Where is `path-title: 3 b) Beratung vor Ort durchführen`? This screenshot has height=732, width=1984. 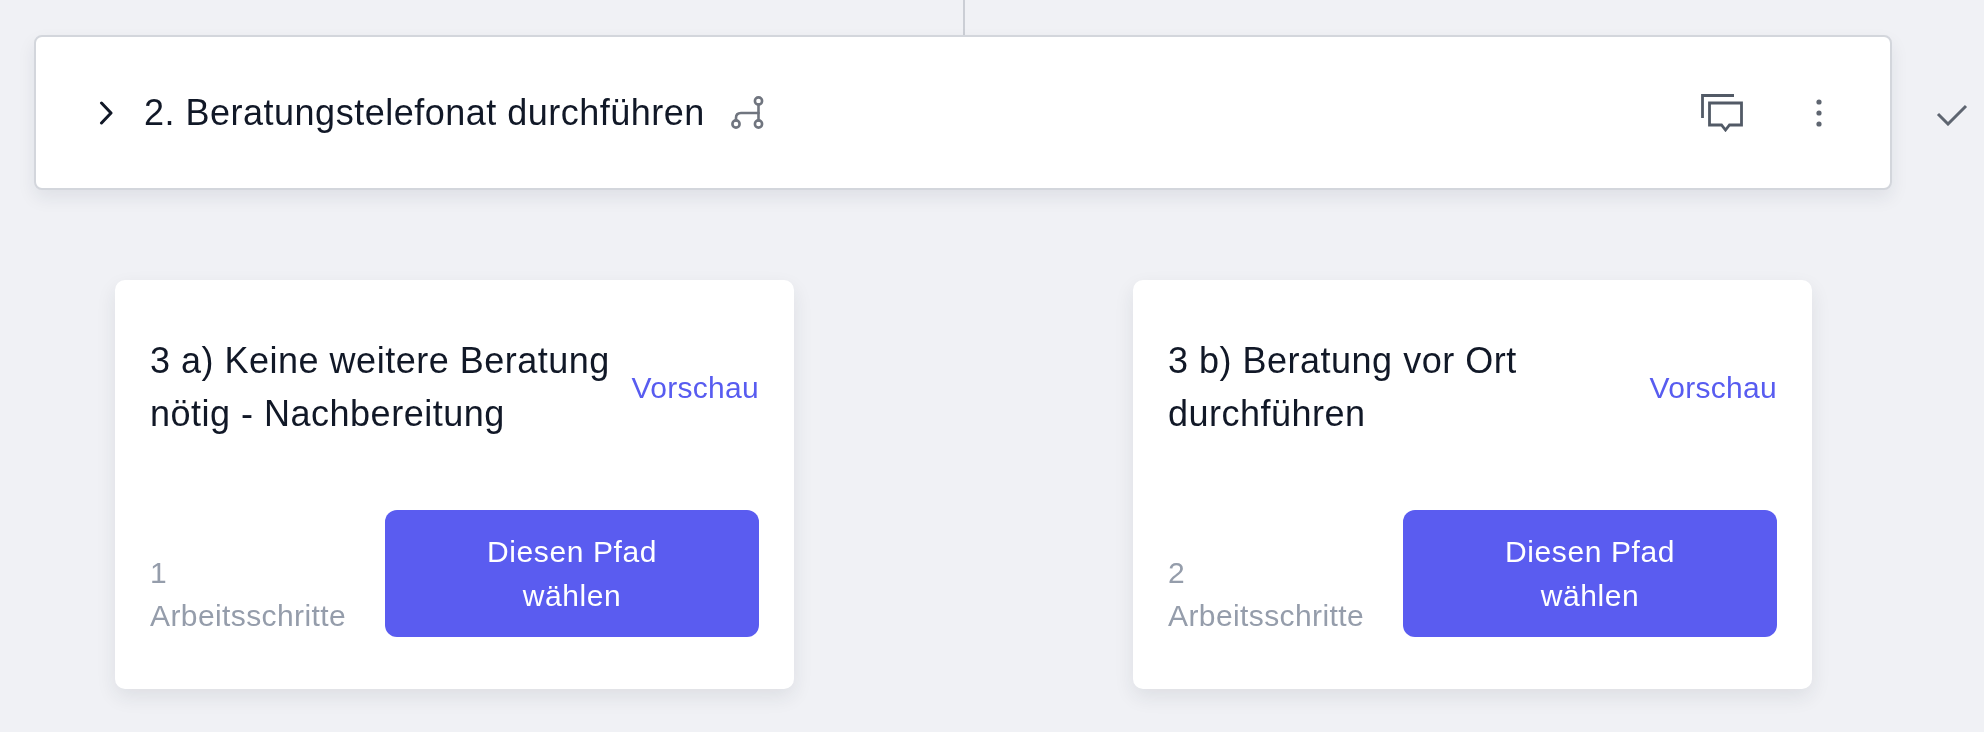 path-title: 3 b) Beratung vor Ort durchführen is located at coordinates (1343, 387).